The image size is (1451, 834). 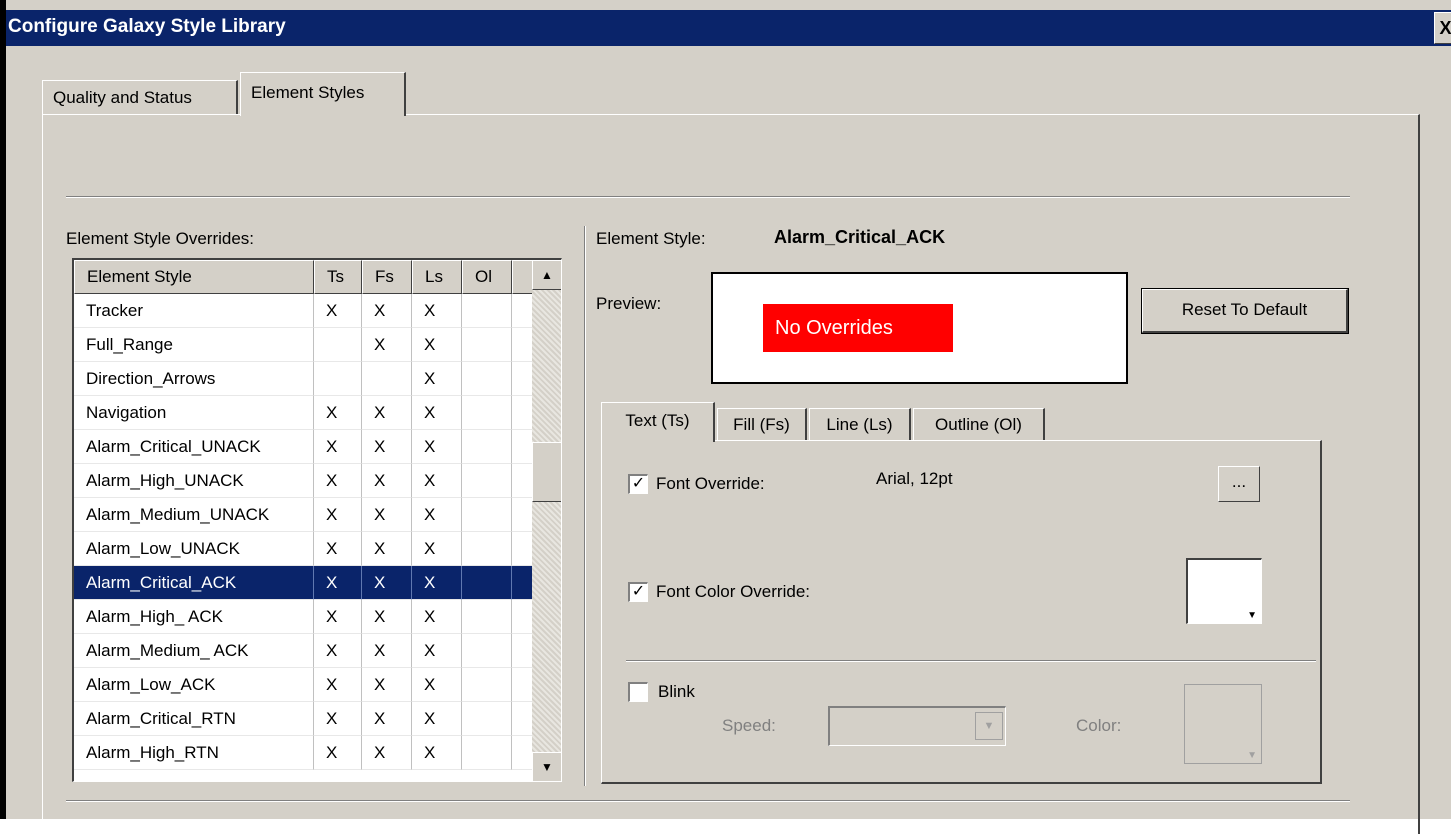 What do you see at coordinates (860, 424) in the screenshot?
I see `tab-line-ls: Line (Ls)` at bounding box center [860, 424].